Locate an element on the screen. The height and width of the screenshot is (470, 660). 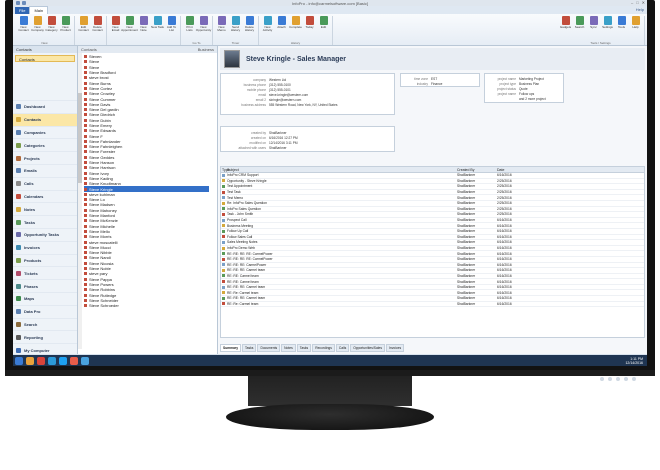
send-history-button: Send History is located at coordinates (235, 28).